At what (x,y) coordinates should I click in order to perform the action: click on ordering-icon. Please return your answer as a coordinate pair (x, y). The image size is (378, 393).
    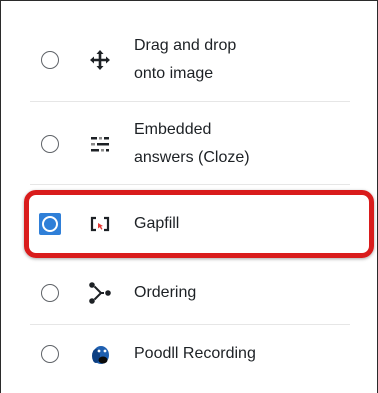
    Looking at the image, I should click on (100, 293).